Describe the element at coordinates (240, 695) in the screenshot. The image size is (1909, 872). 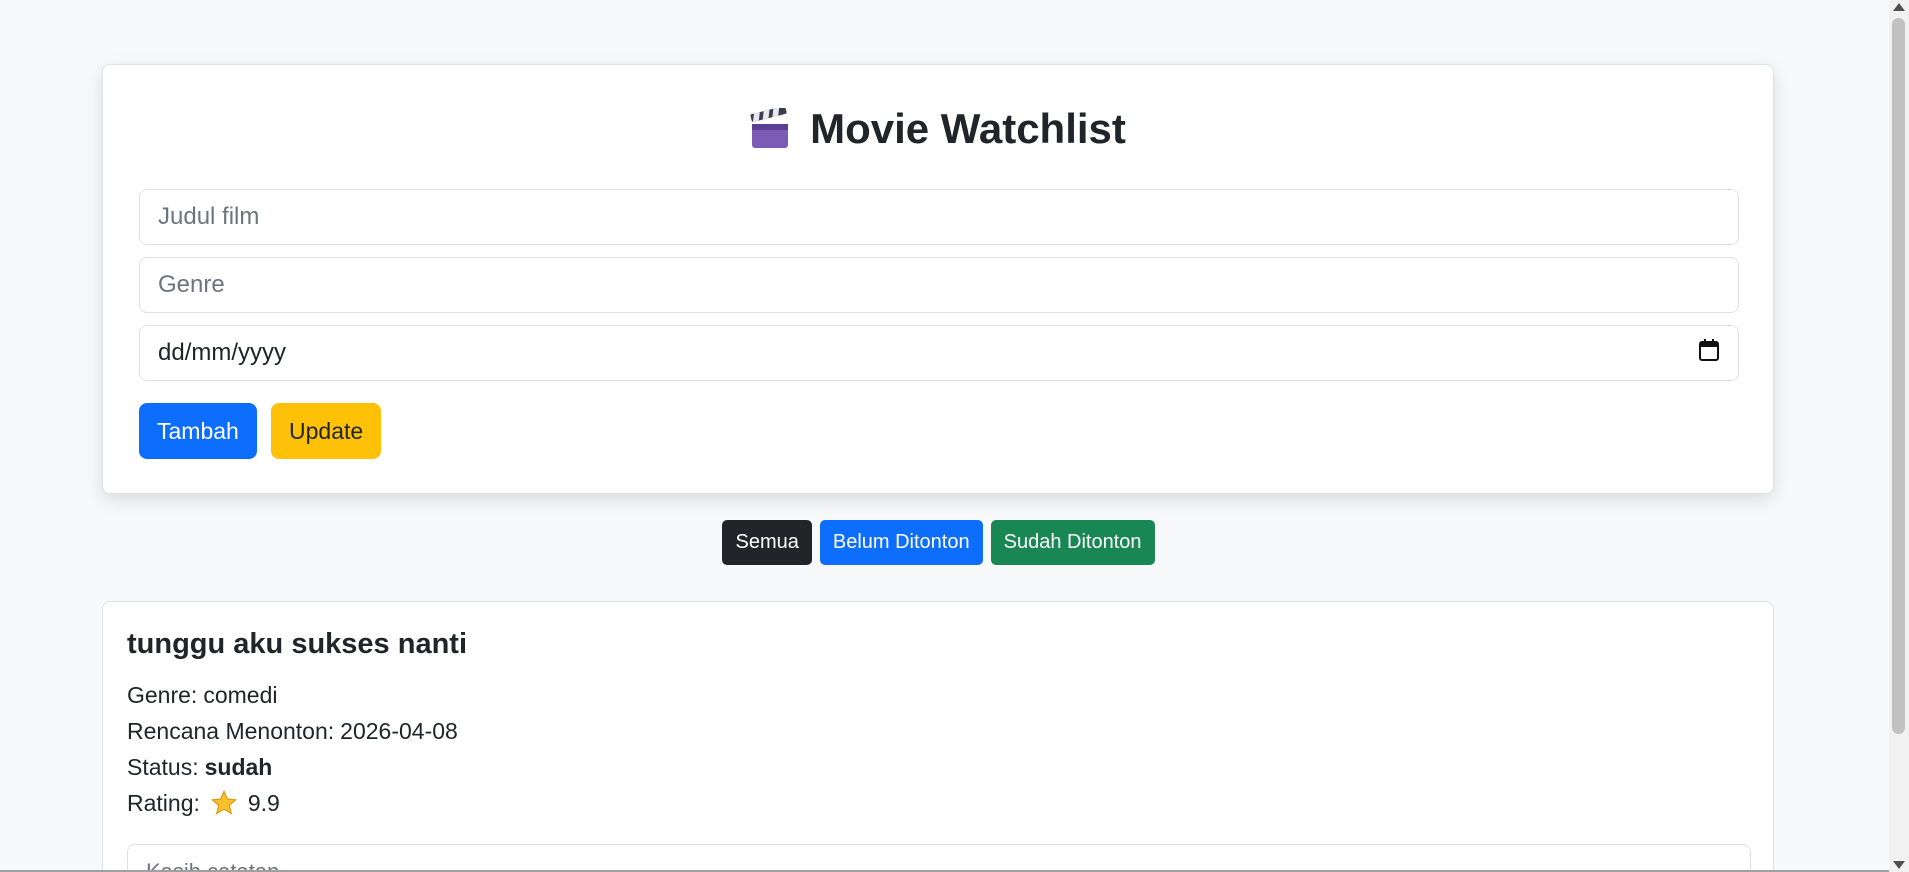
I see `genre-value: comedi` at that location.